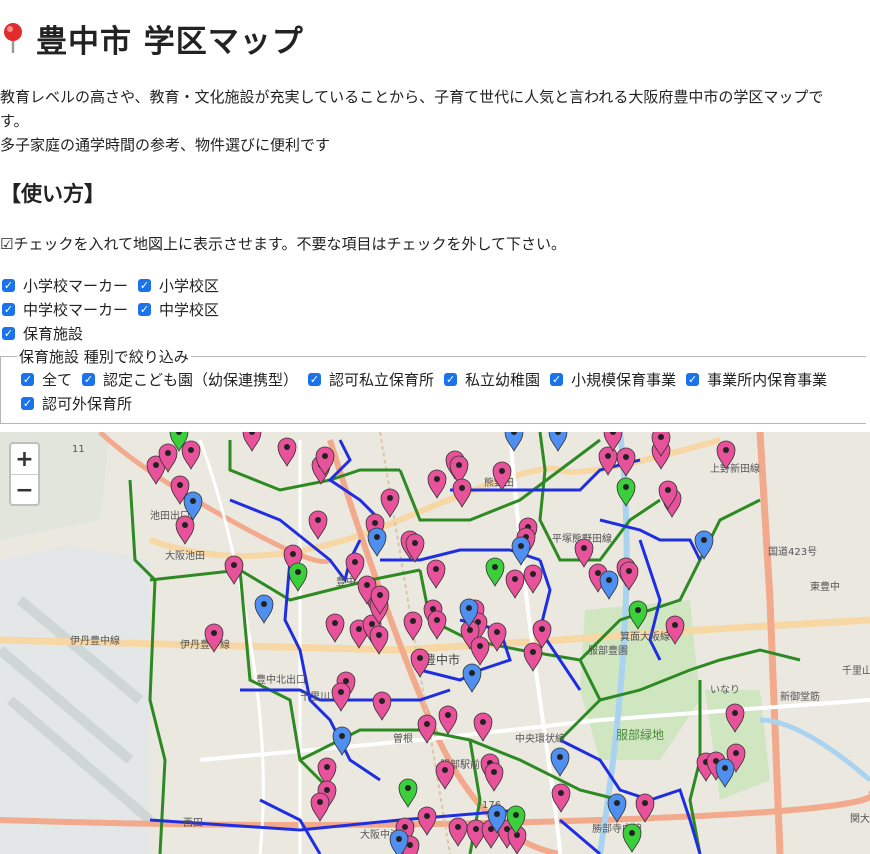 The height and width of the screenshot is (854, 870). What do you see at coordinates (57, 379) in the screenshot?
I see `filter-option-label: 全て` at bounding box center [57, 379].